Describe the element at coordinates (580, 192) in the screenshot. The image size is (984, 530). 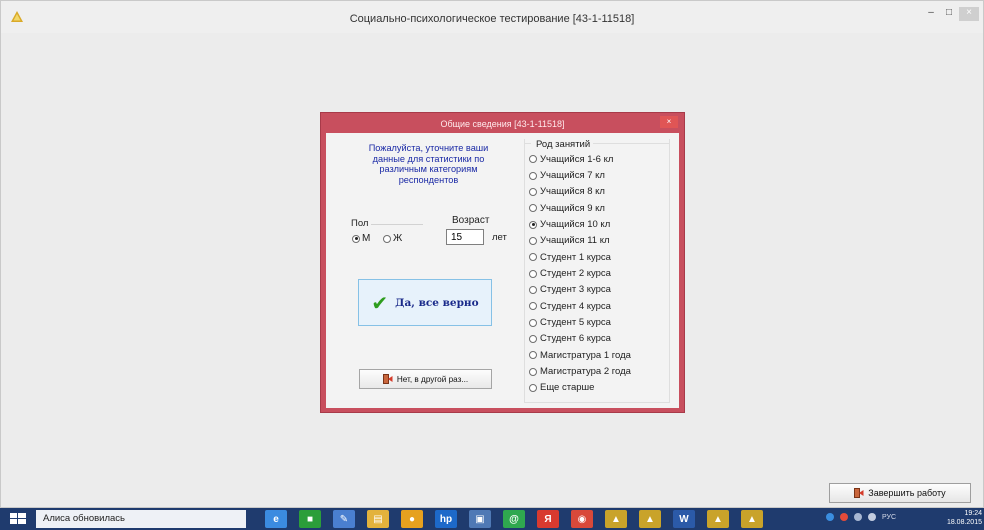
I see `occupation-option: Учащийся 8 кл` at that location.